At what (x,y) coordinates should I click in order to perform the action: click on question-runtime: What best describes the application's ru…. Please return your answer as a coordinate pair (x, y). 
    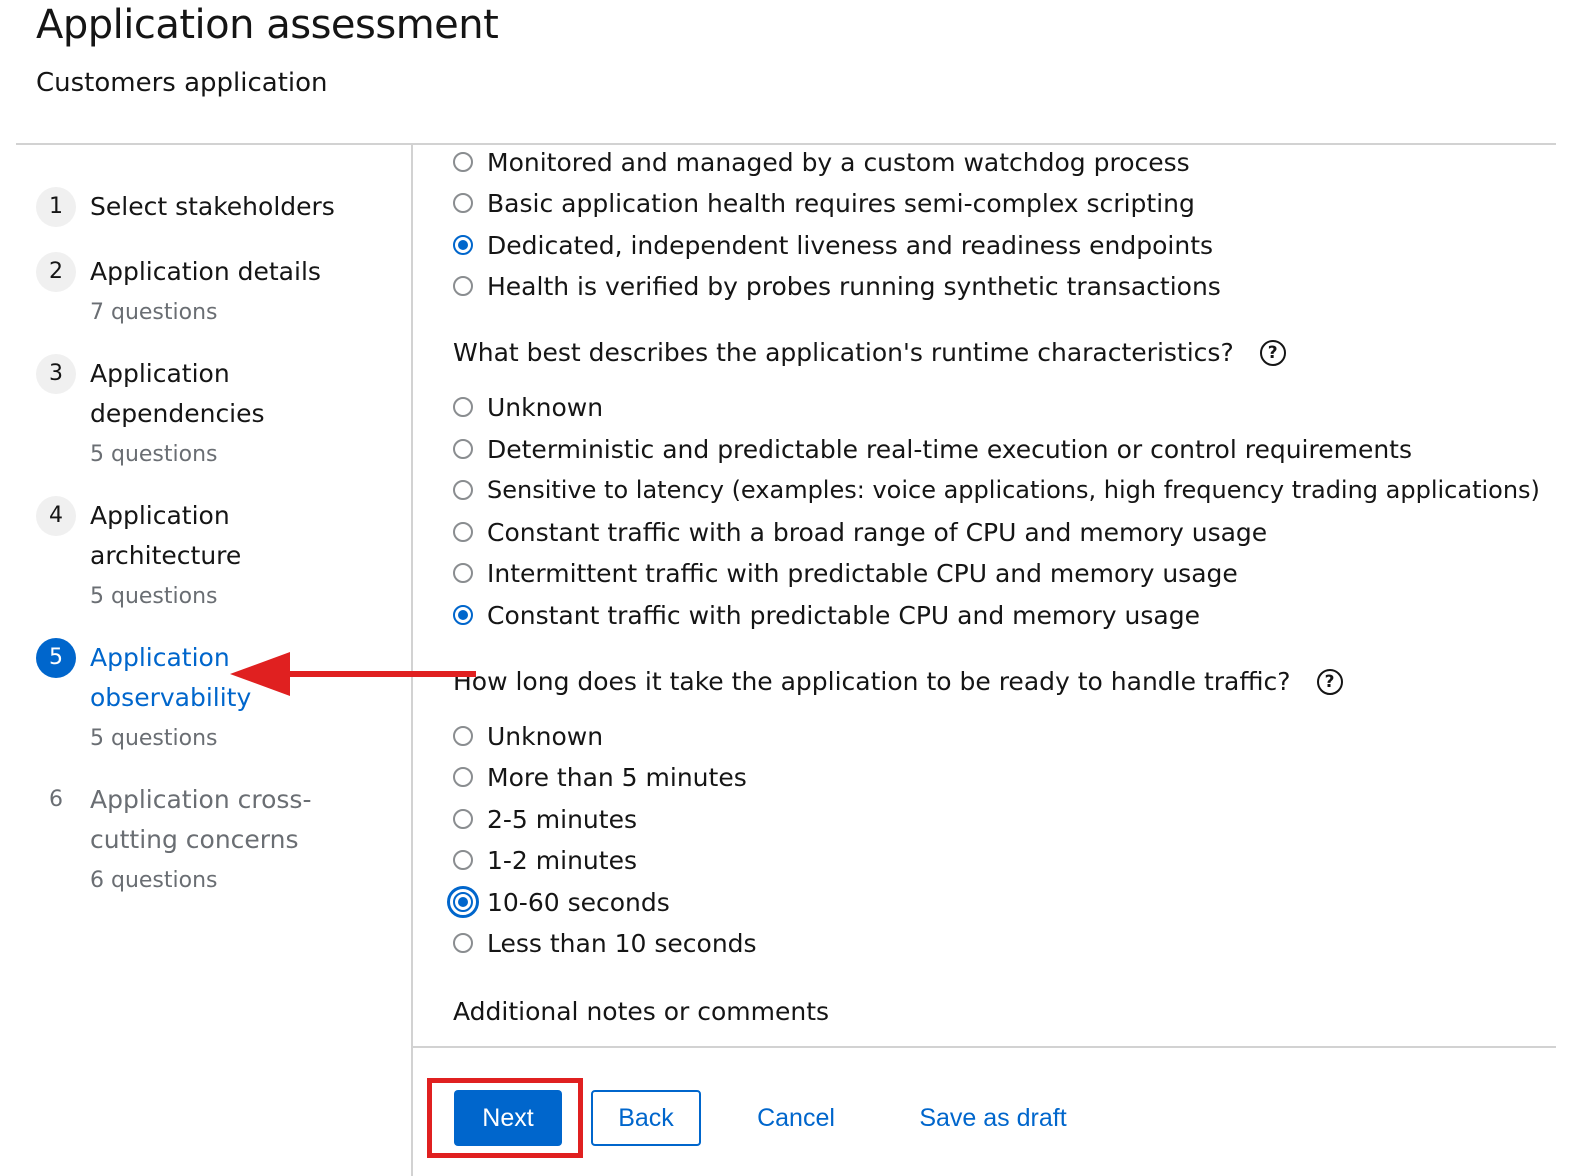
    Looking at the image, I should click on (869, 352).